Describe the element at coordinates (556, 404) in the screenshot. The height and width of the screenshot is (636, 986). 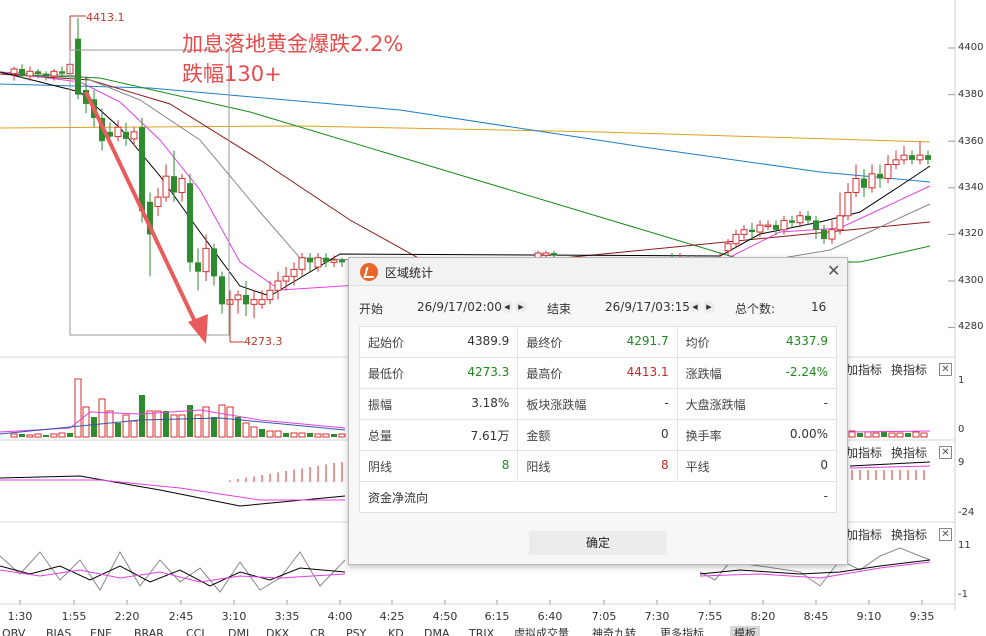
I see `stat-label: 板块涨跌幅` at that location.